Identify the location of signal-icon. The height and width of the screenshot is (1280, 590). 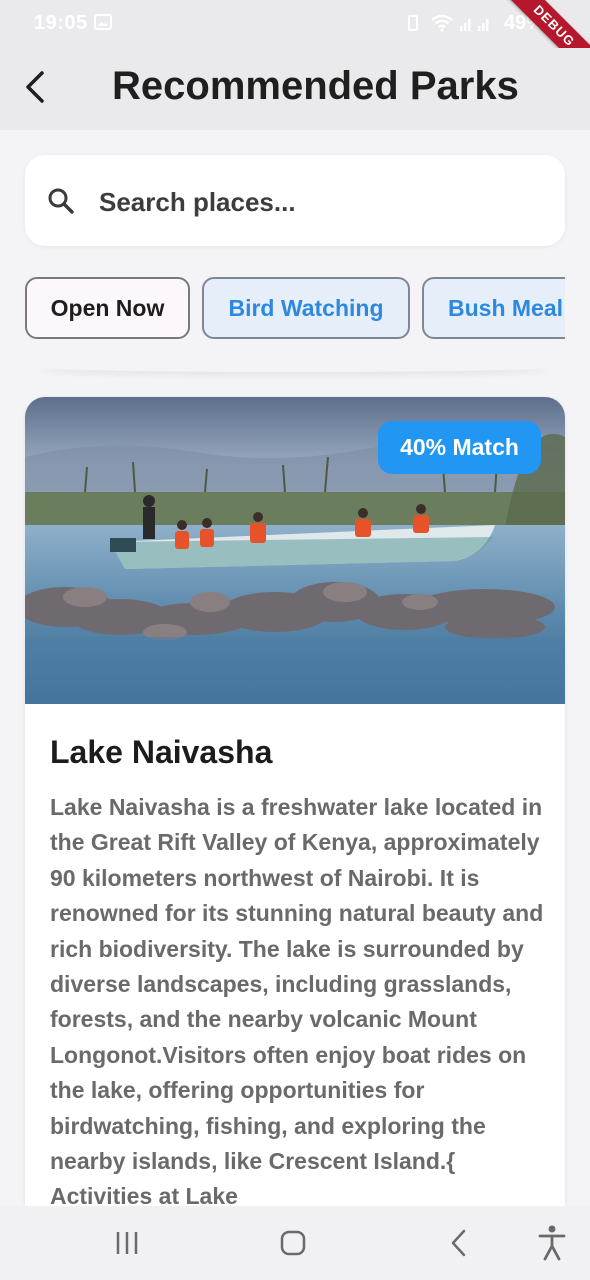
(474, 25).